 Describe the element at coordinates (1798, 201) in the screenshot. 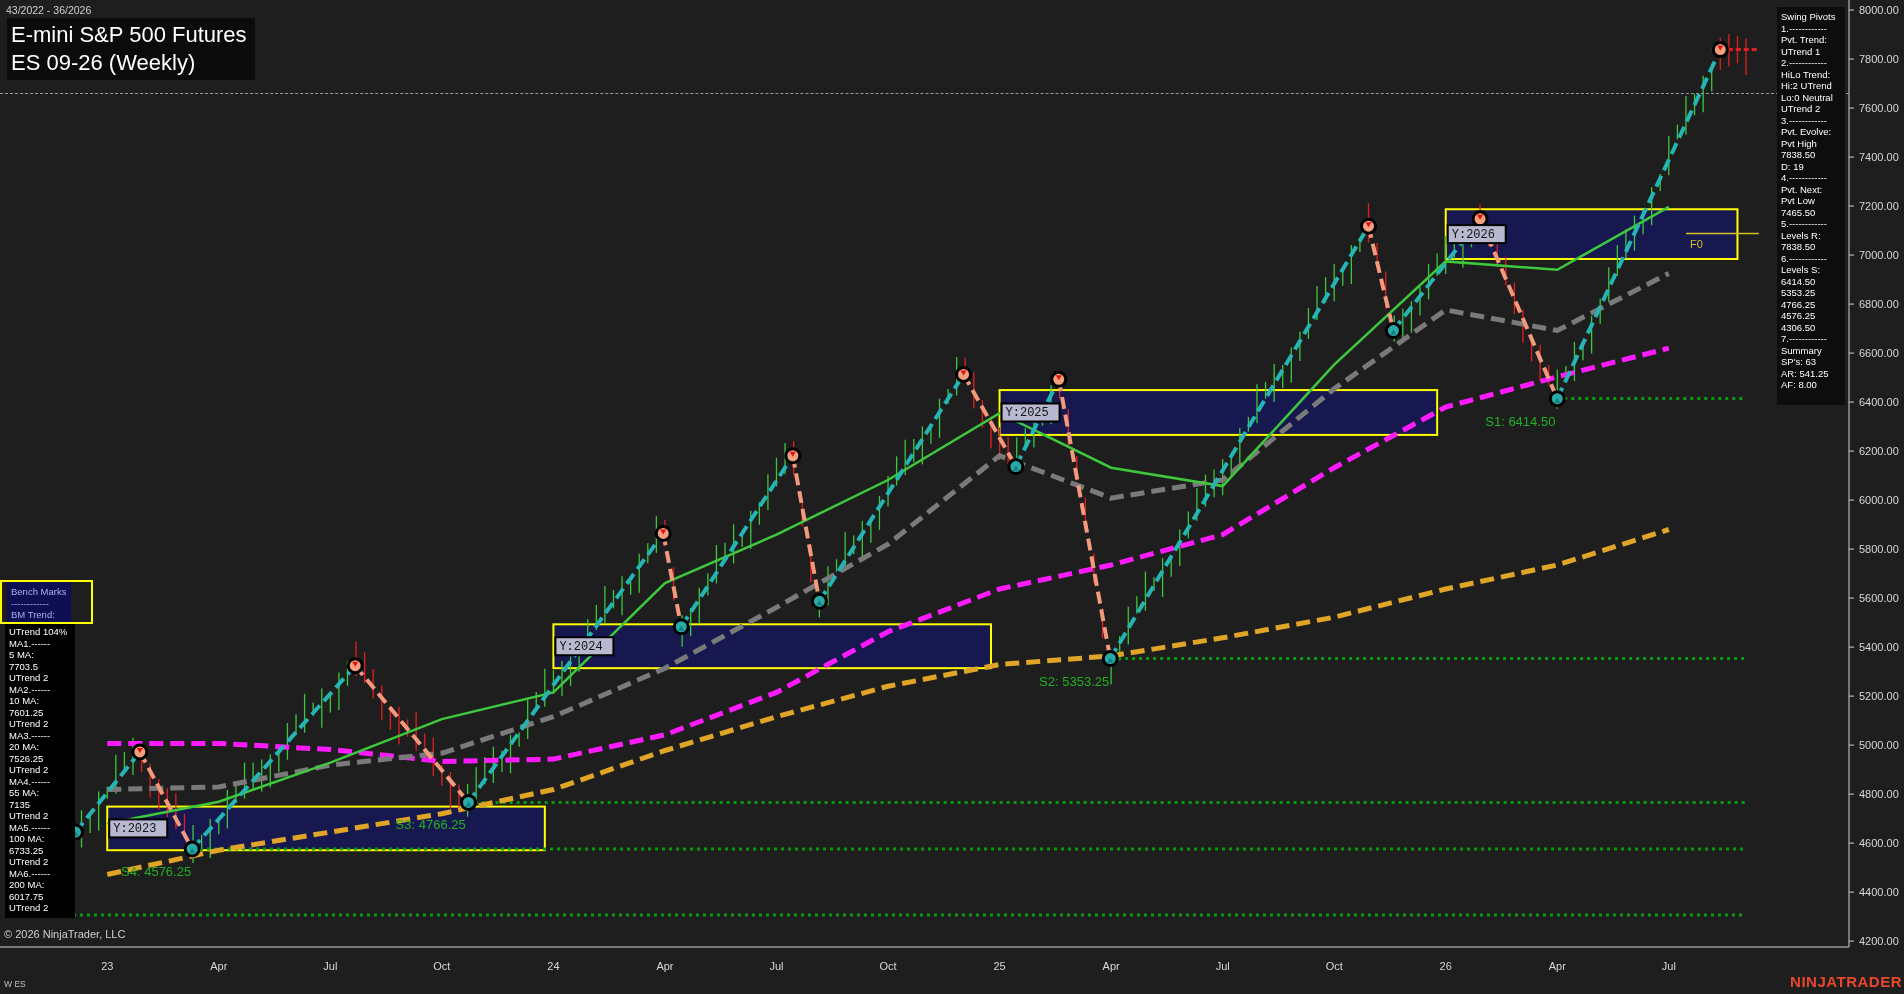

I see `panel-text: Pvt Low` at that location.